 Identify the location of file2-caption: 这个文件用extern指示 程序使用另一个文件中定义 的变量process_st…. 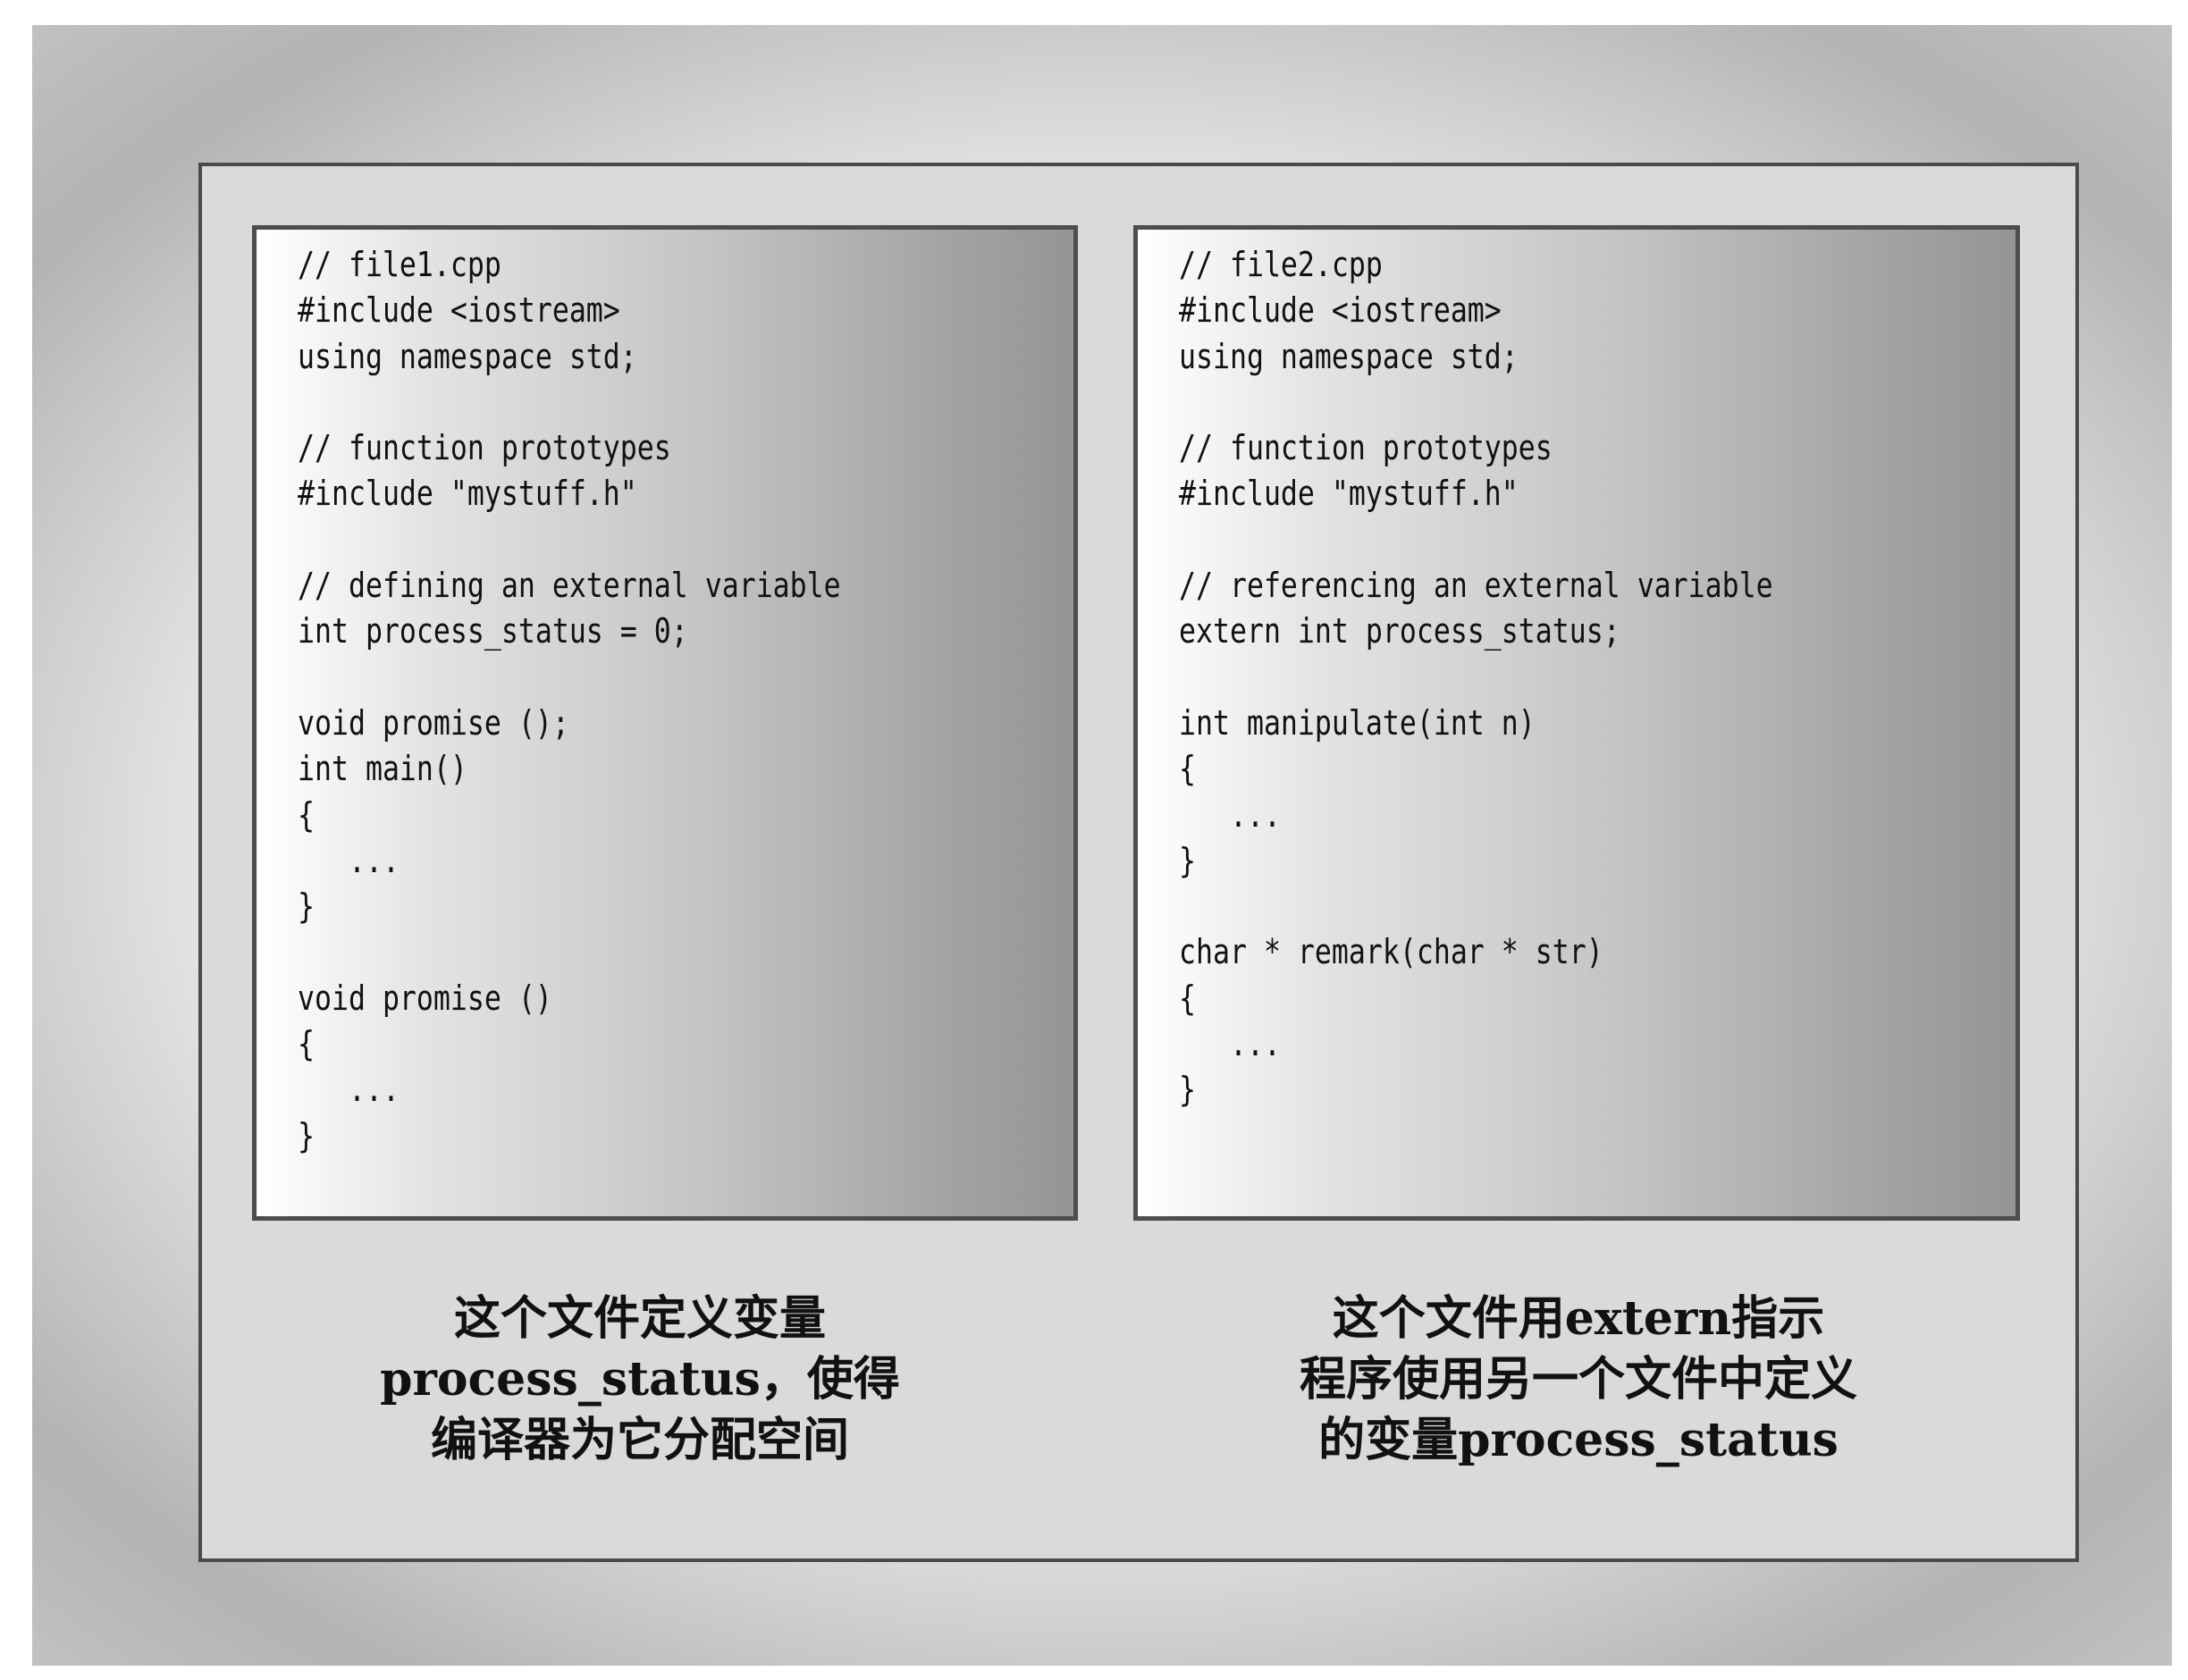
(1578, 1379).